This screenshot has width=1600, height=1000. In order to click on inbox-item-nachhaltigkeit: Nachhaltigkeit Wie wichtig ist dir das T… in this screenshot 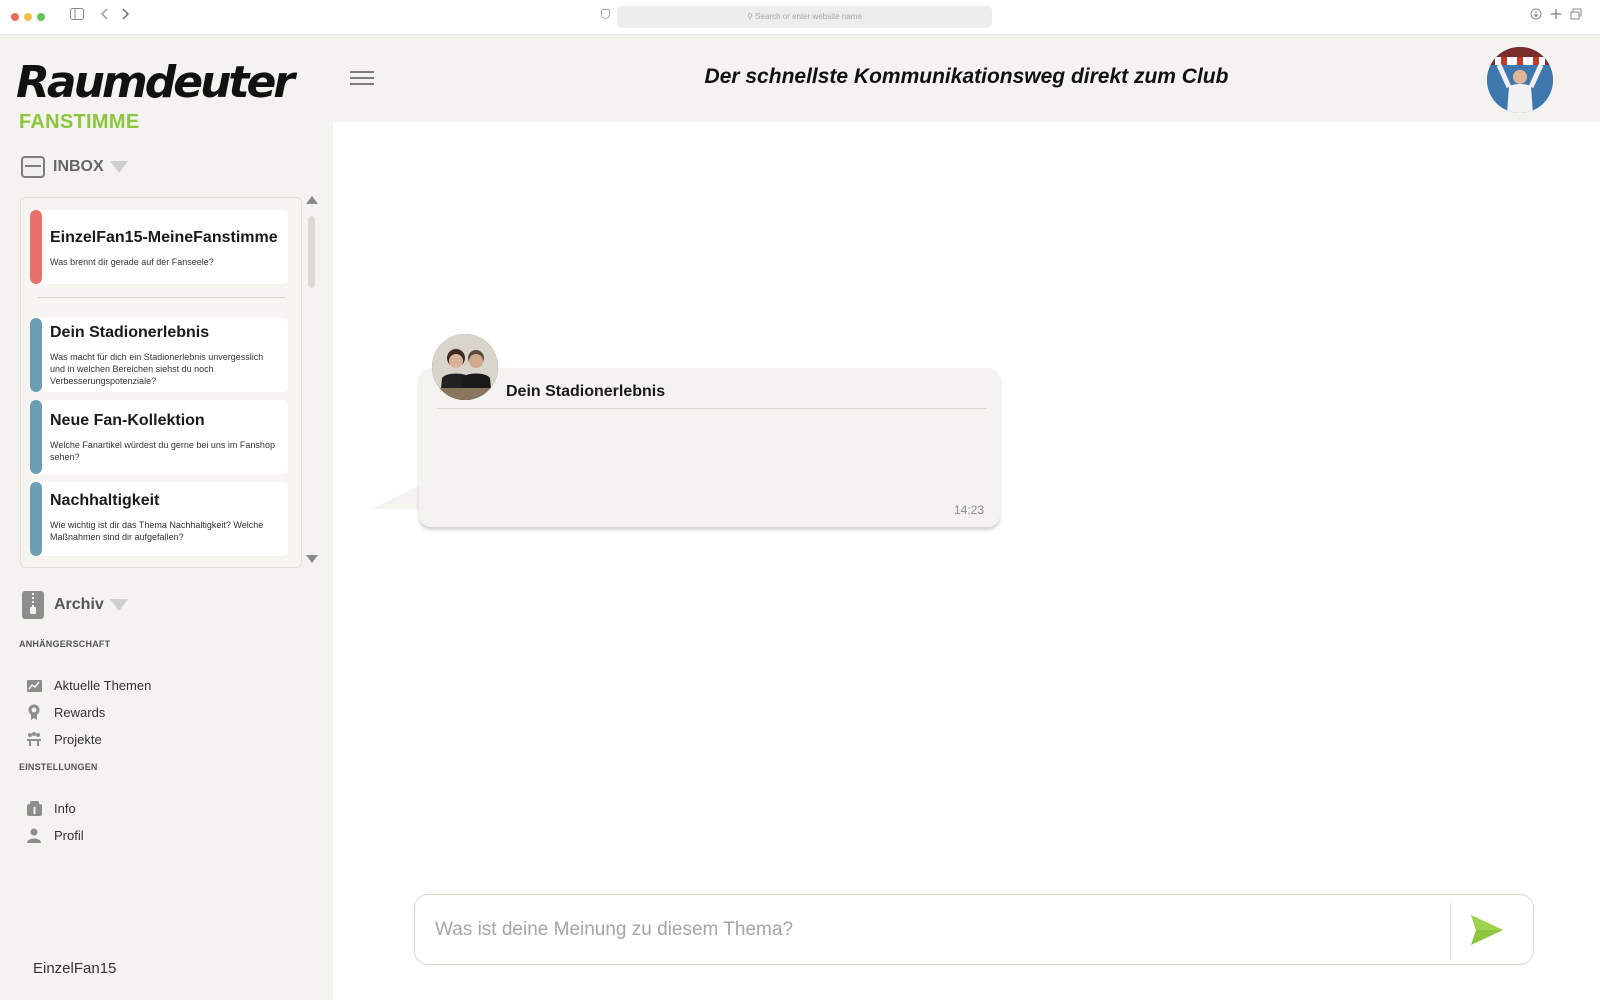, I will do `click(159, 519)`.